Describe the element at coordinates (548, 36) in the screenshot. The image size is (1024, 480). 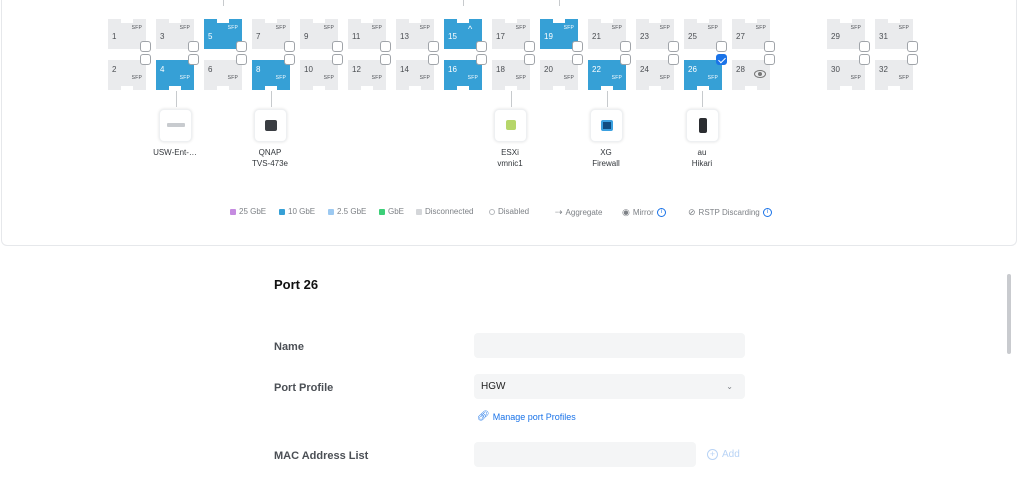
I see `port-number: 19` at that location.